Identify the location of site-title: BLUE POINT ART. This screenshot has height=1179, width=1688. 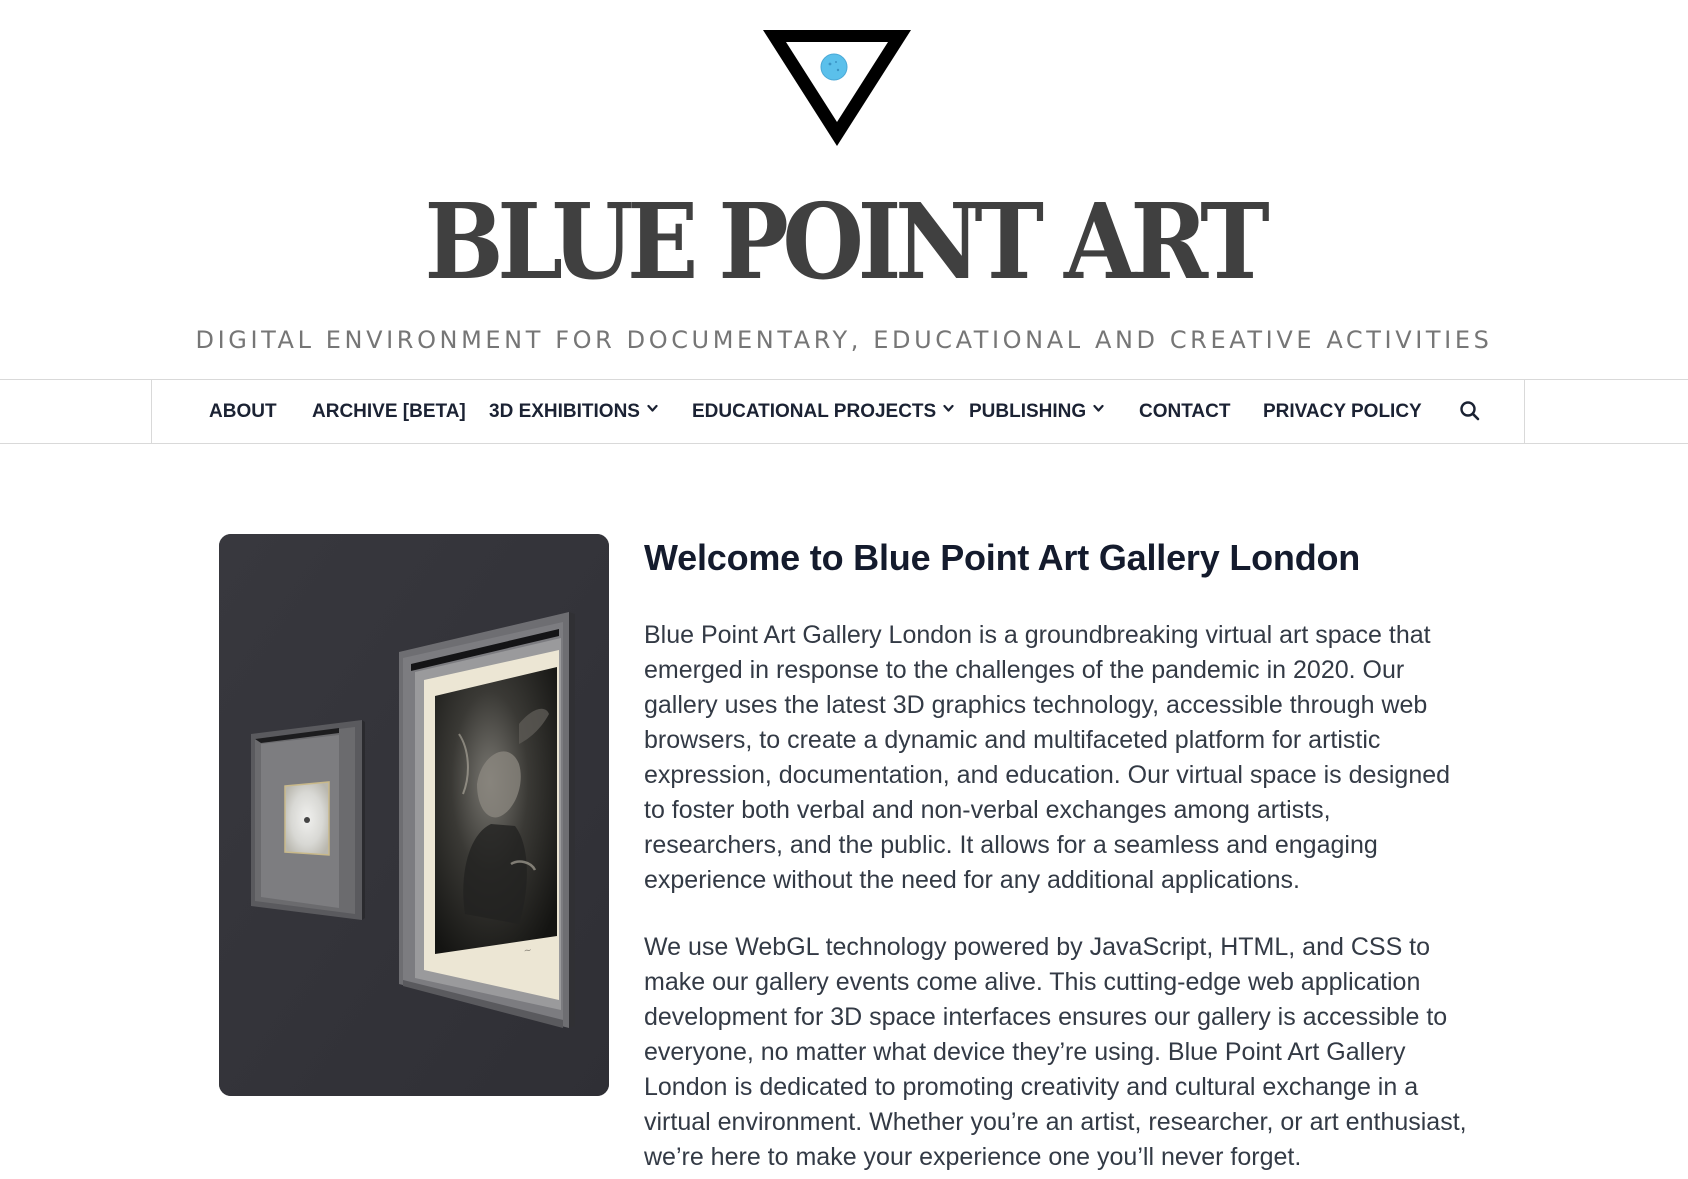
(843, 242).